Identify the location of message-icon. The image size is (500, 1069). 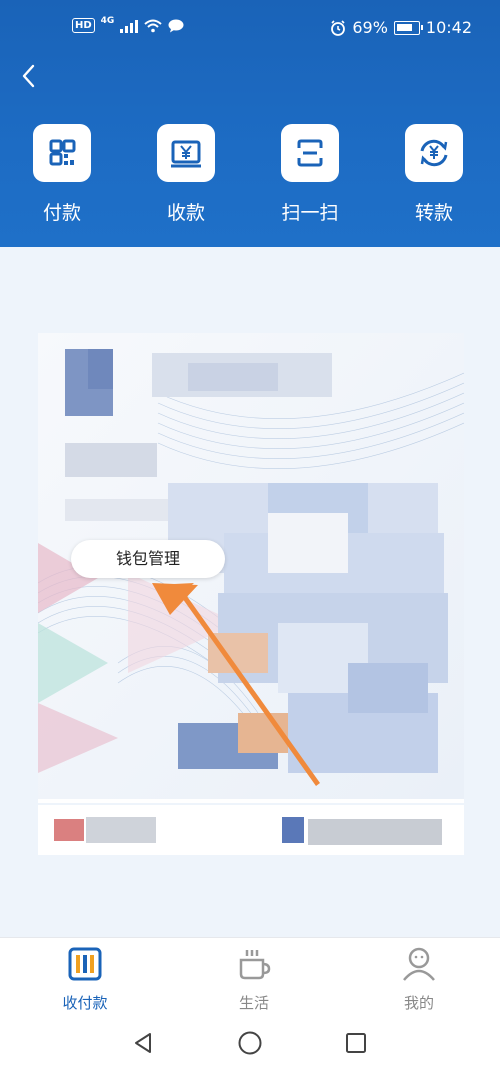
(176, 25).